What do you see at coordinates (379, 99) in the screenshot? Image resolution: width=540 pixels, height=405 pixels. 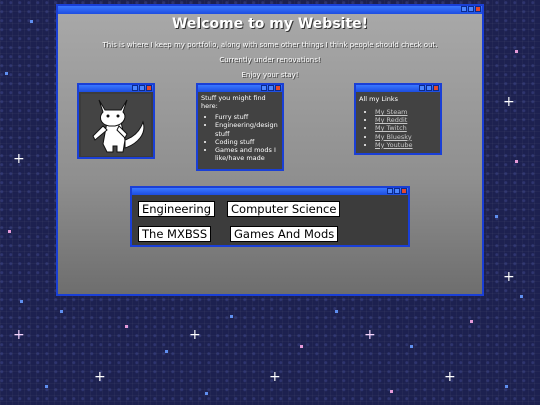 I see `links-heading: All my Links` at bounding box center [379, 99].